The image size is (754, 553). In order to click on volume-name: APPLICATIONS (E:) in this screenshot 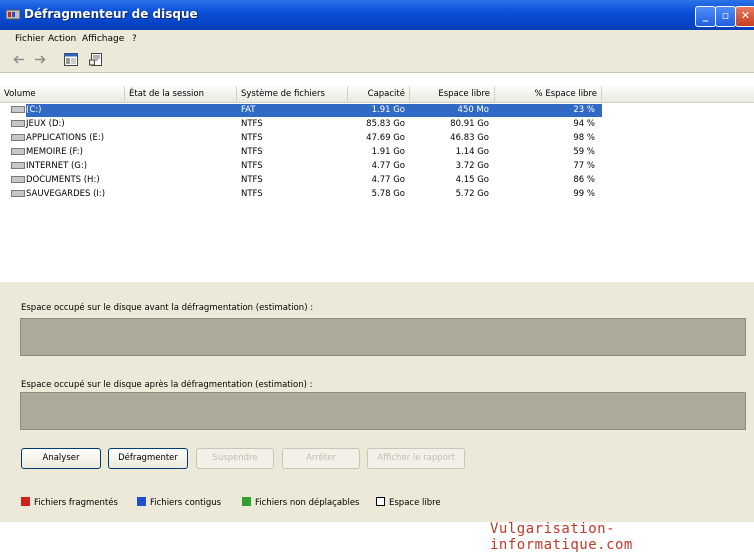, I will do `click(65, 138)`.